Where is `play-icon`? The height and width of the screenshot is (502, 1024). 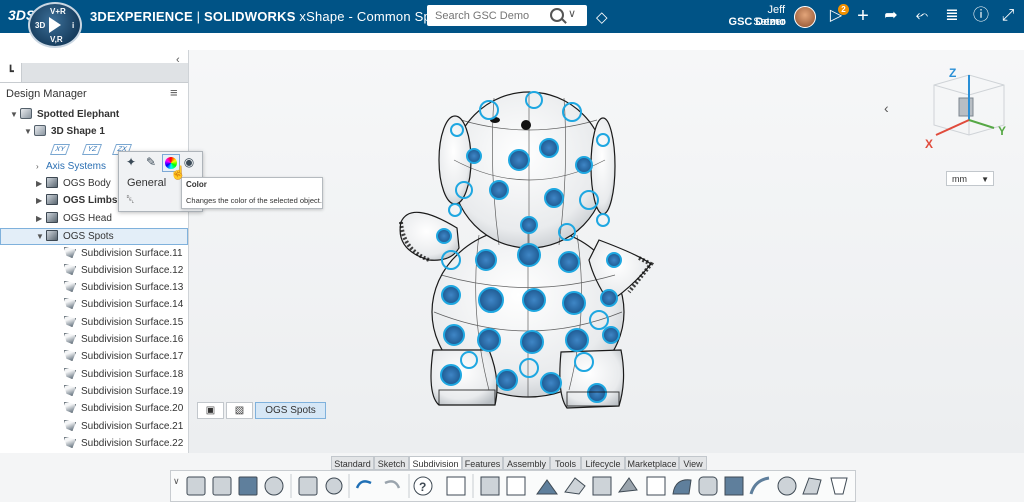 play-icon is located at coordinates (55, 25).